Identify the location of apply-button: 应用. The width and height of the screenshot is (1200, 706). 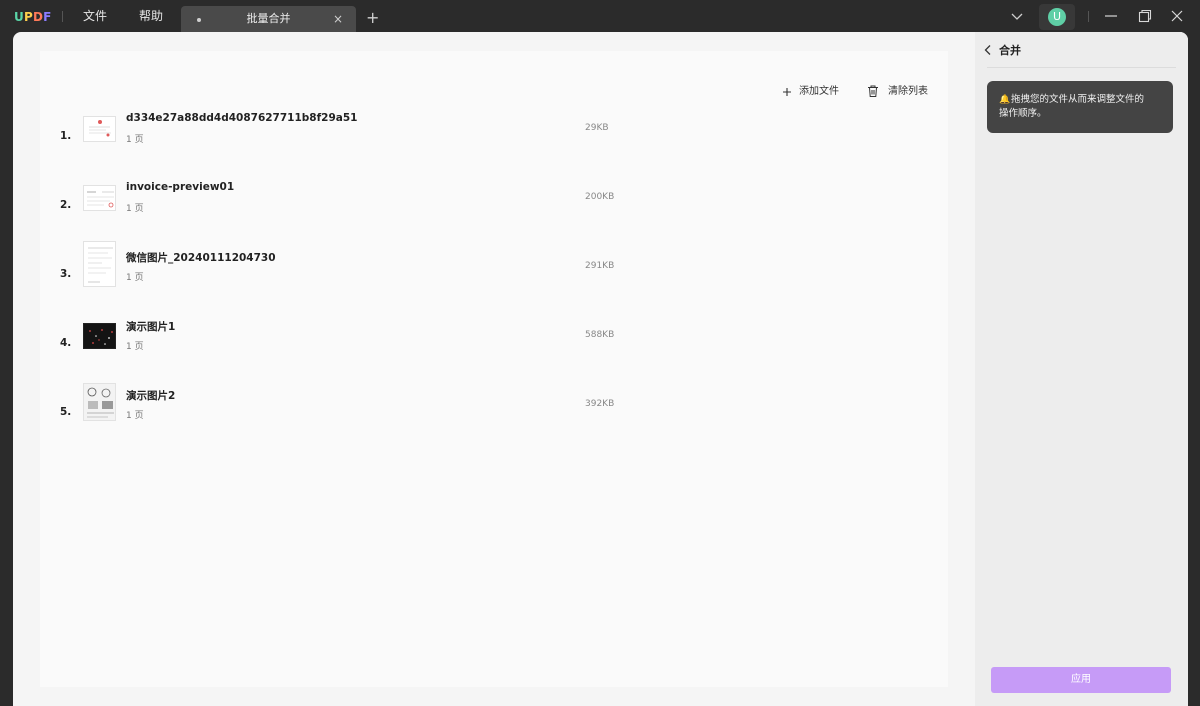
(1081, 680).